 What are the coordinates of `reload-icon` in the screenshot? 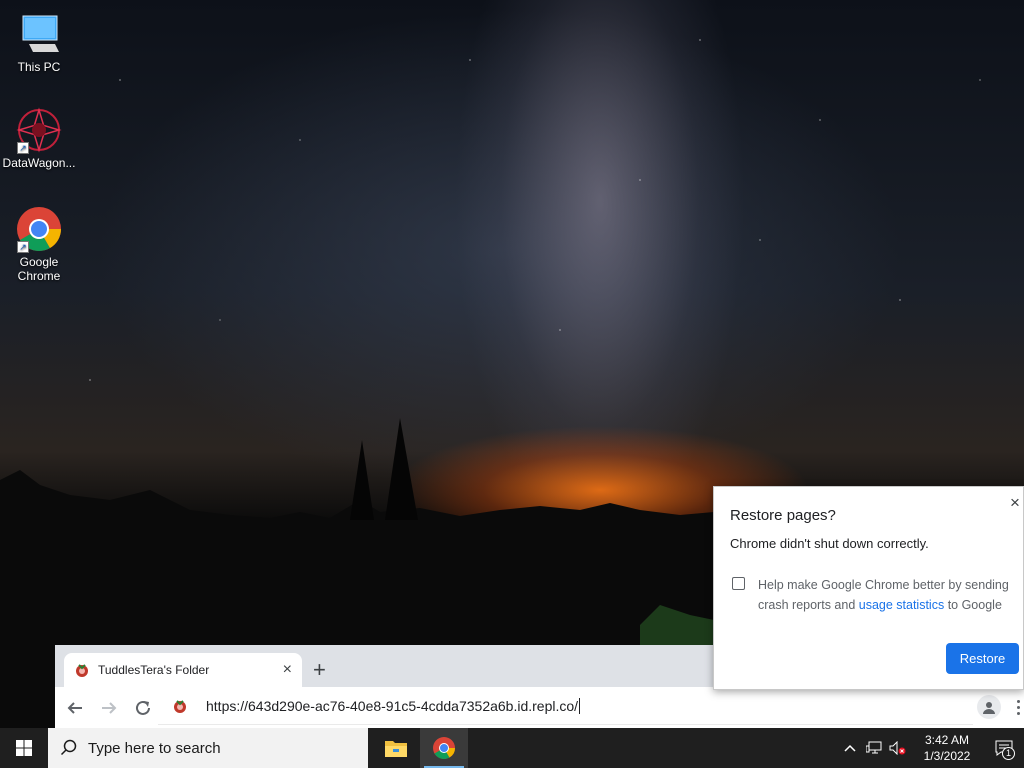 It's located at (143, 707).